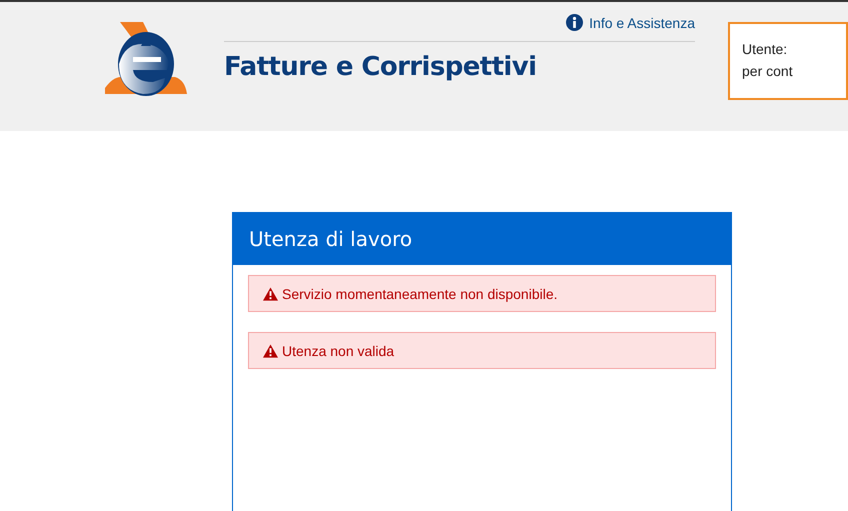  What do you see at coordinates (575, 22) in the screenshot?
I see `info-icon` at bounding box center [575, 22].